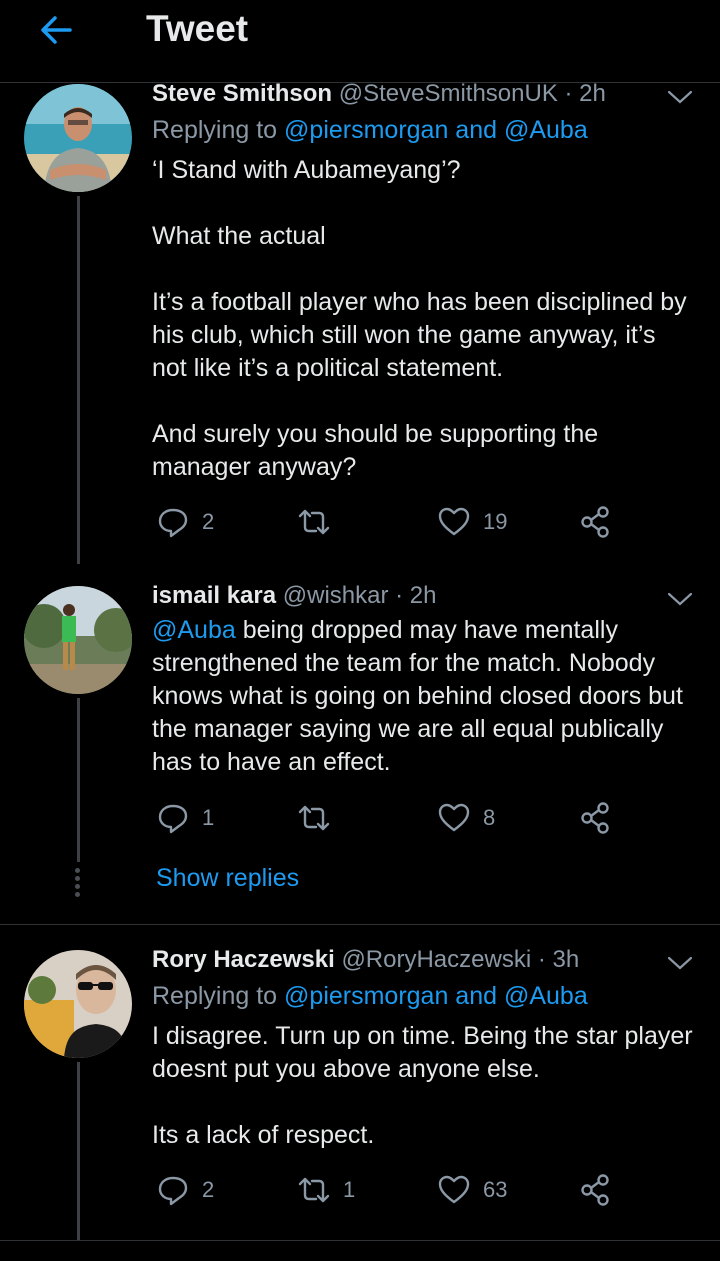 The image size is (720, 1261). I want to click on author-line: Steve Smithson @SteveSmithsonUK · 2h, so click(379, 94).